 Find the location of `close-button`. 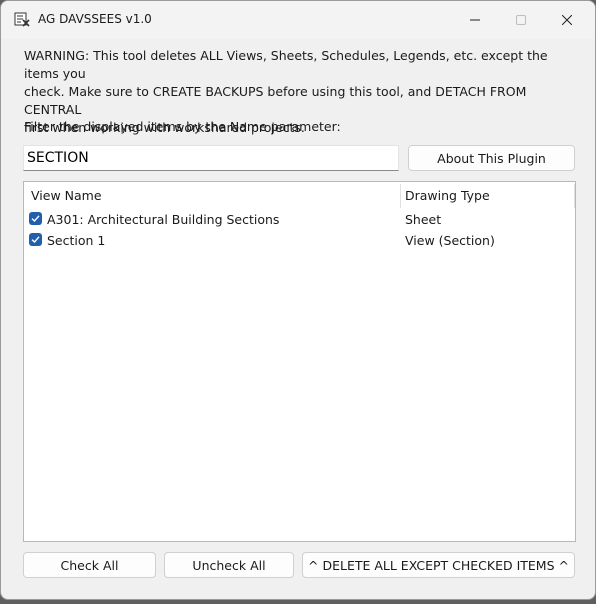

close-button is located at coordinates (567, 20).